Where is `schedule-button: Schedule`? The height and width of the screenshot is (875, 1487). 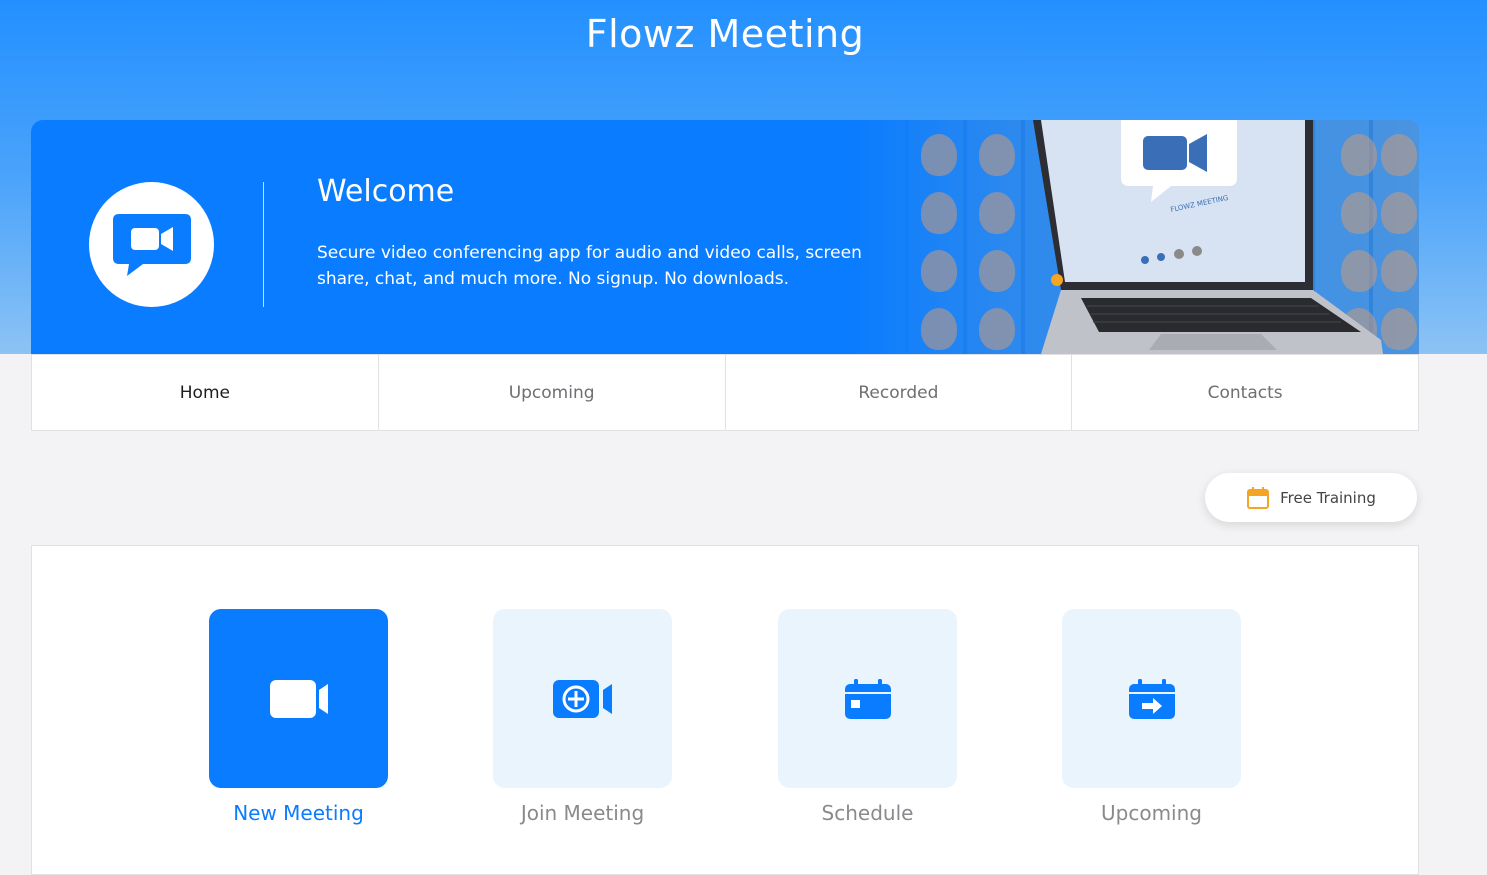
schedule-button: Schedule is located at coordinates (867, 717).